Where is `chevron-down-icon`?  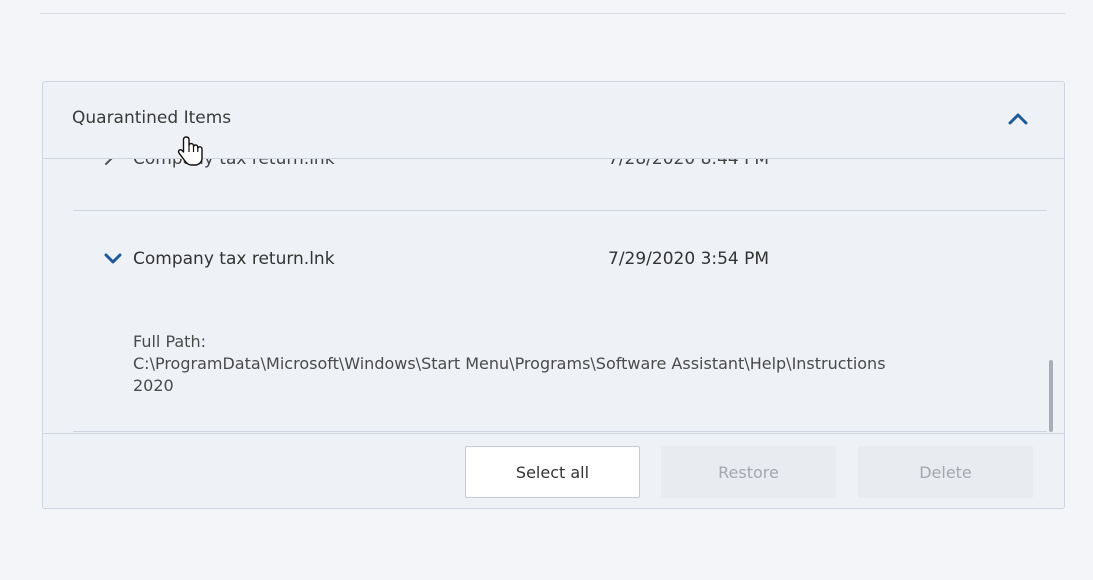
chevron-down-icon is located at coordinates (113, 259).